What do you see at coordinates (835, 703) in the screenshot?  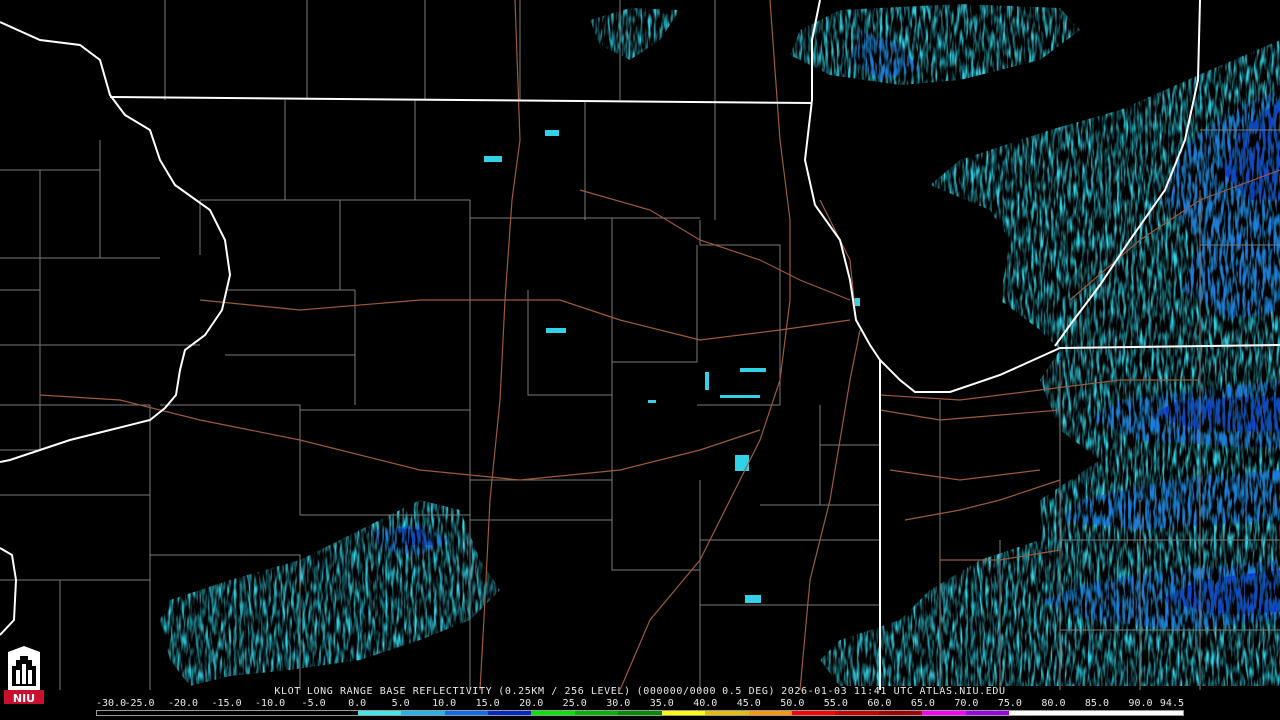 I see `scale-label: 55.0` at bounding box center [835, 703].